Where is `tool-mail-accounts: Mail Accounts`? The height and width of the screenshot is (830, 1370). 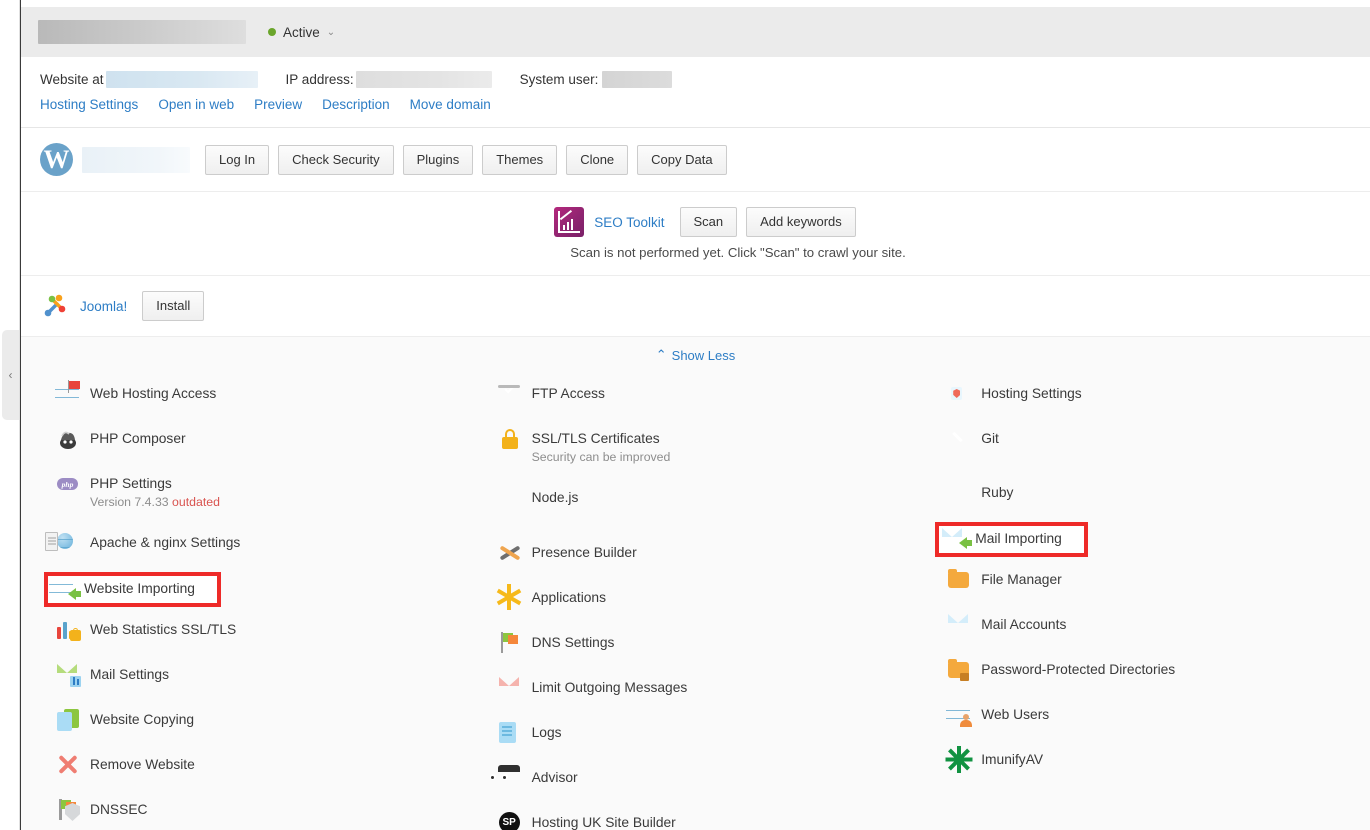
tool-mail-accounts: Mail Accounts is located at coordinates (1007, 625).